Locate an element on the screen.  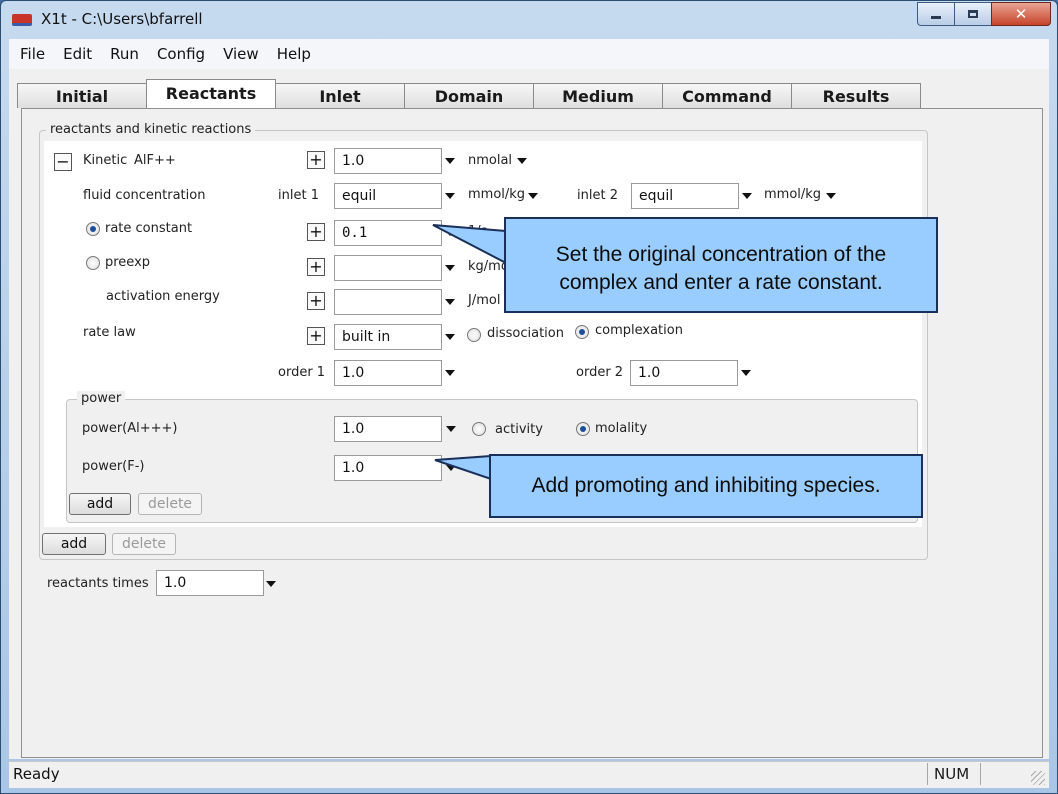
close-button: ✕ is located at coordinates (1021, 14).